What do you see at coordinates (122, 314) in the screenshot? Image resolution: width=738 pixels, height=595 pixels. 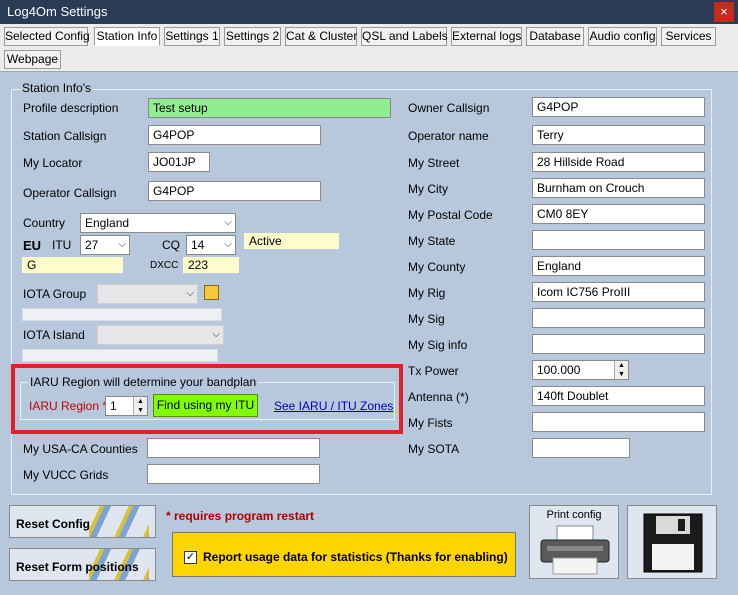 I see `iota-group-name` at bounding box center [122, 314].